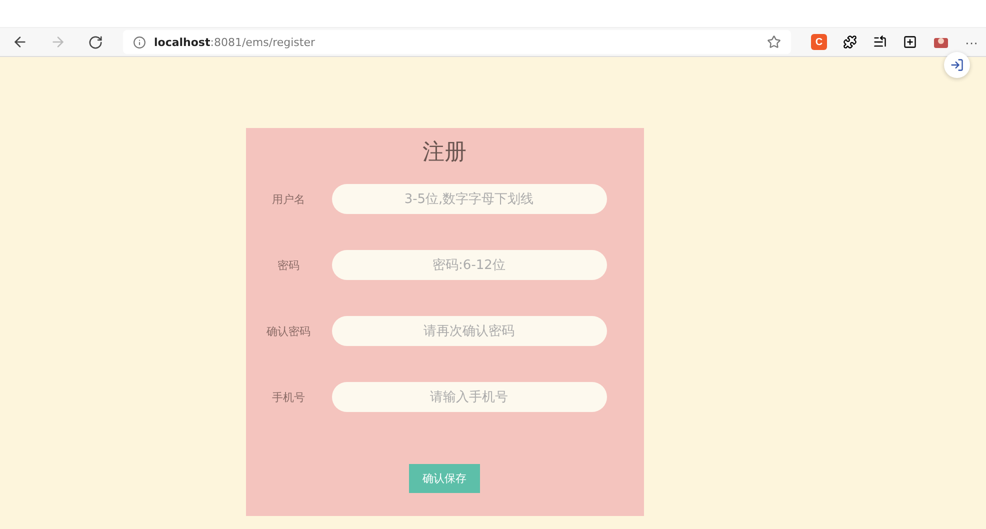 This screenshot has width=986, height=529. I want to click on input-field: 3-5位,数字字母下划线, so click(469, 199).